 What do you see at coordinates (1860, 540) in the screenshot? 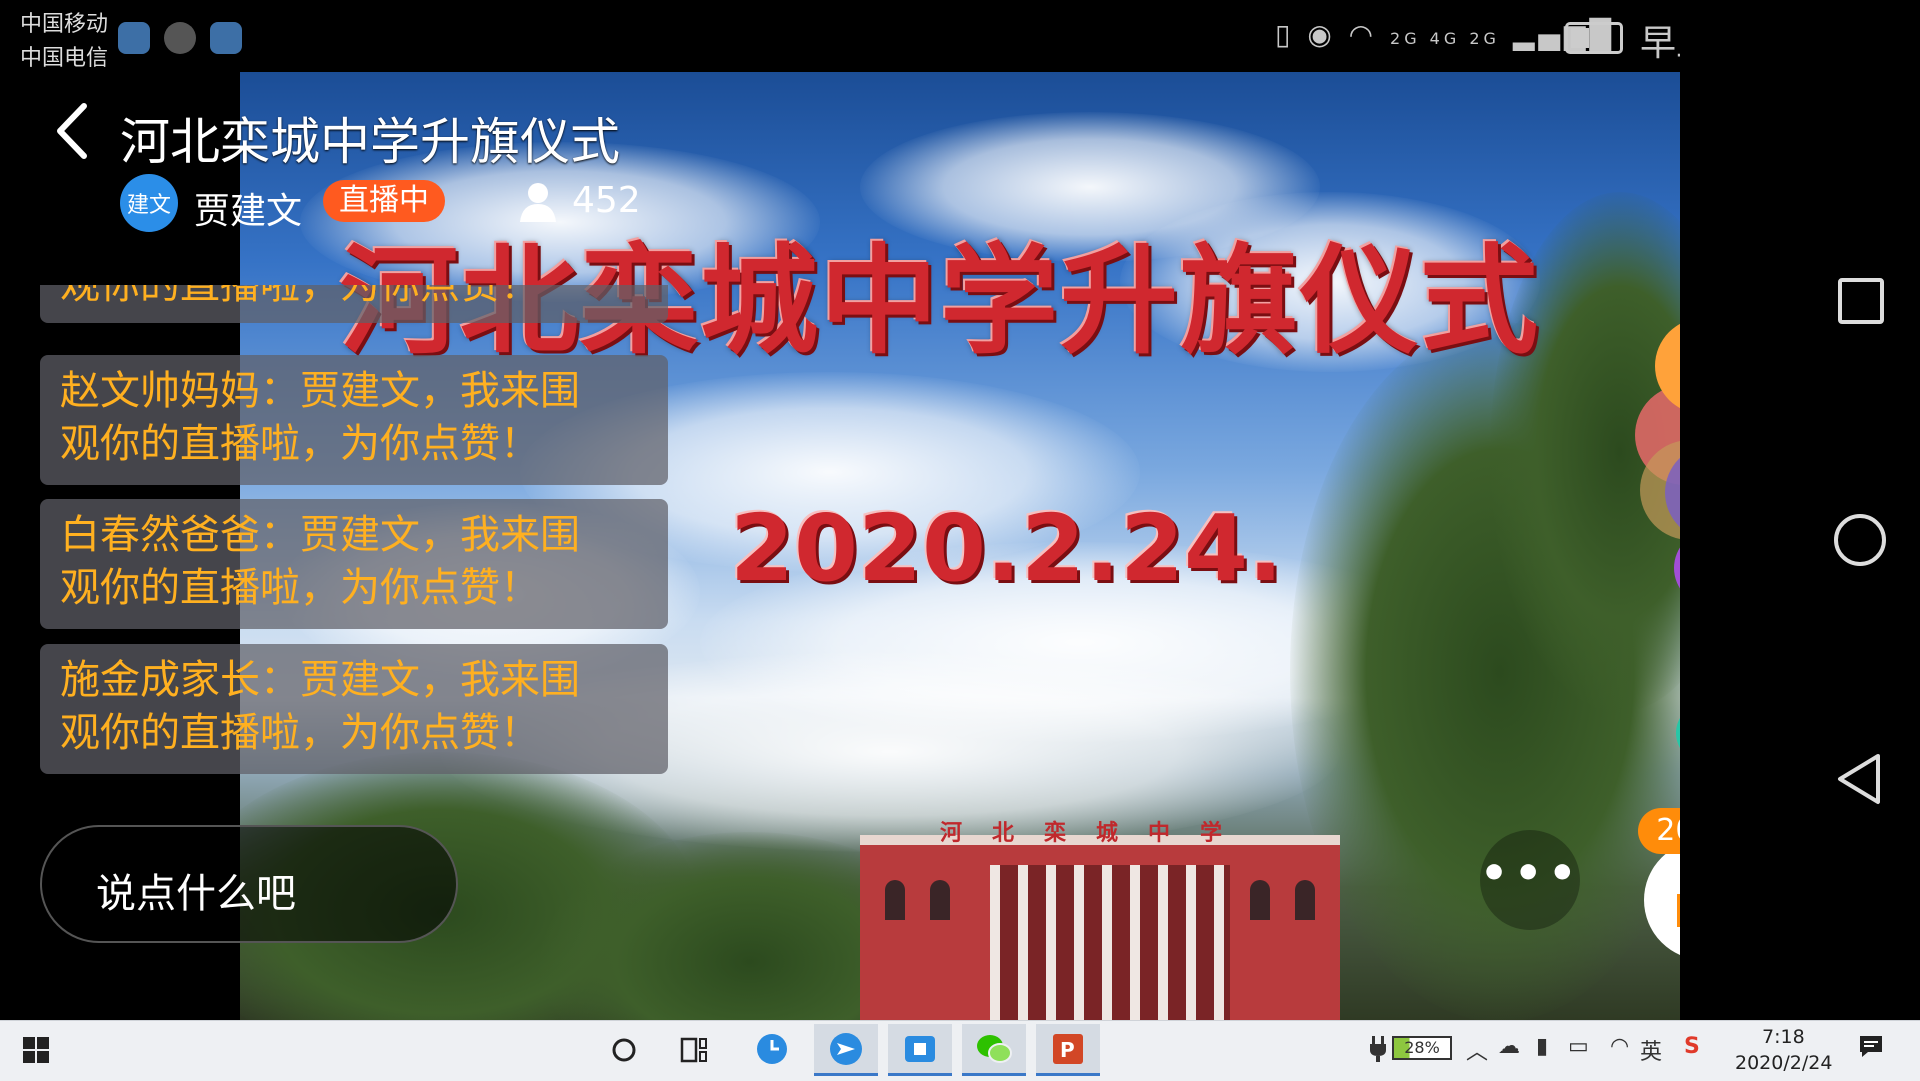
I see `home-icon` at bounding box center [1860, 540].